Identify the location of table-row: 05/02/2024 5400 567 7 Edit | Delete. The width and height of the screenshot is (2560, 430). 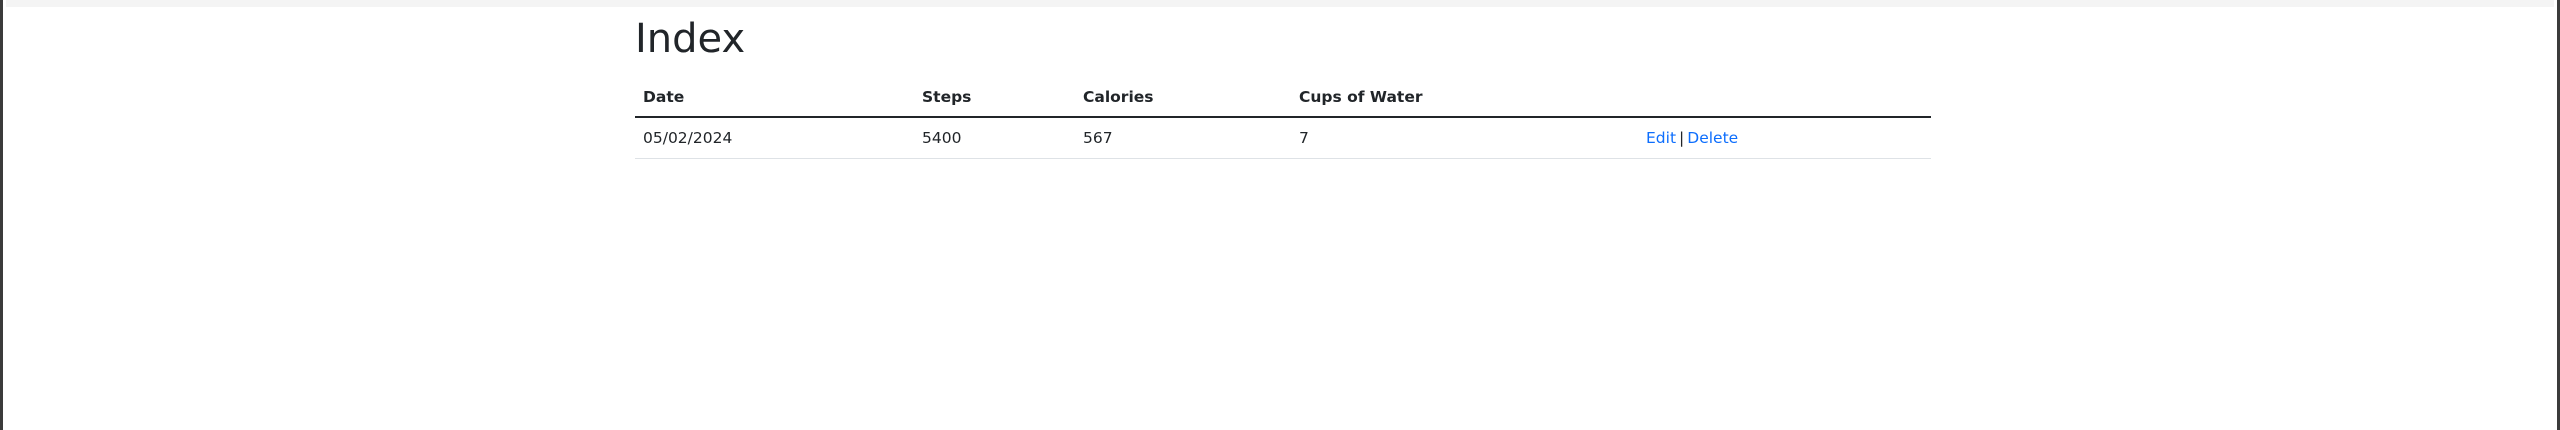
(1283, 138).